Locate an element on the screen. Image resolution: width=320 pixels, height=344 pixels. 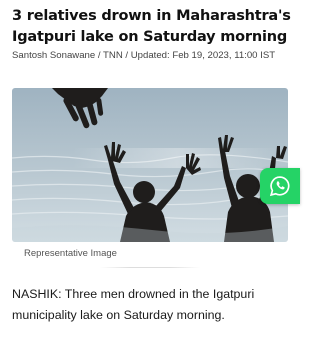
whatsapp-share-button is located at coordinates (280, 186).